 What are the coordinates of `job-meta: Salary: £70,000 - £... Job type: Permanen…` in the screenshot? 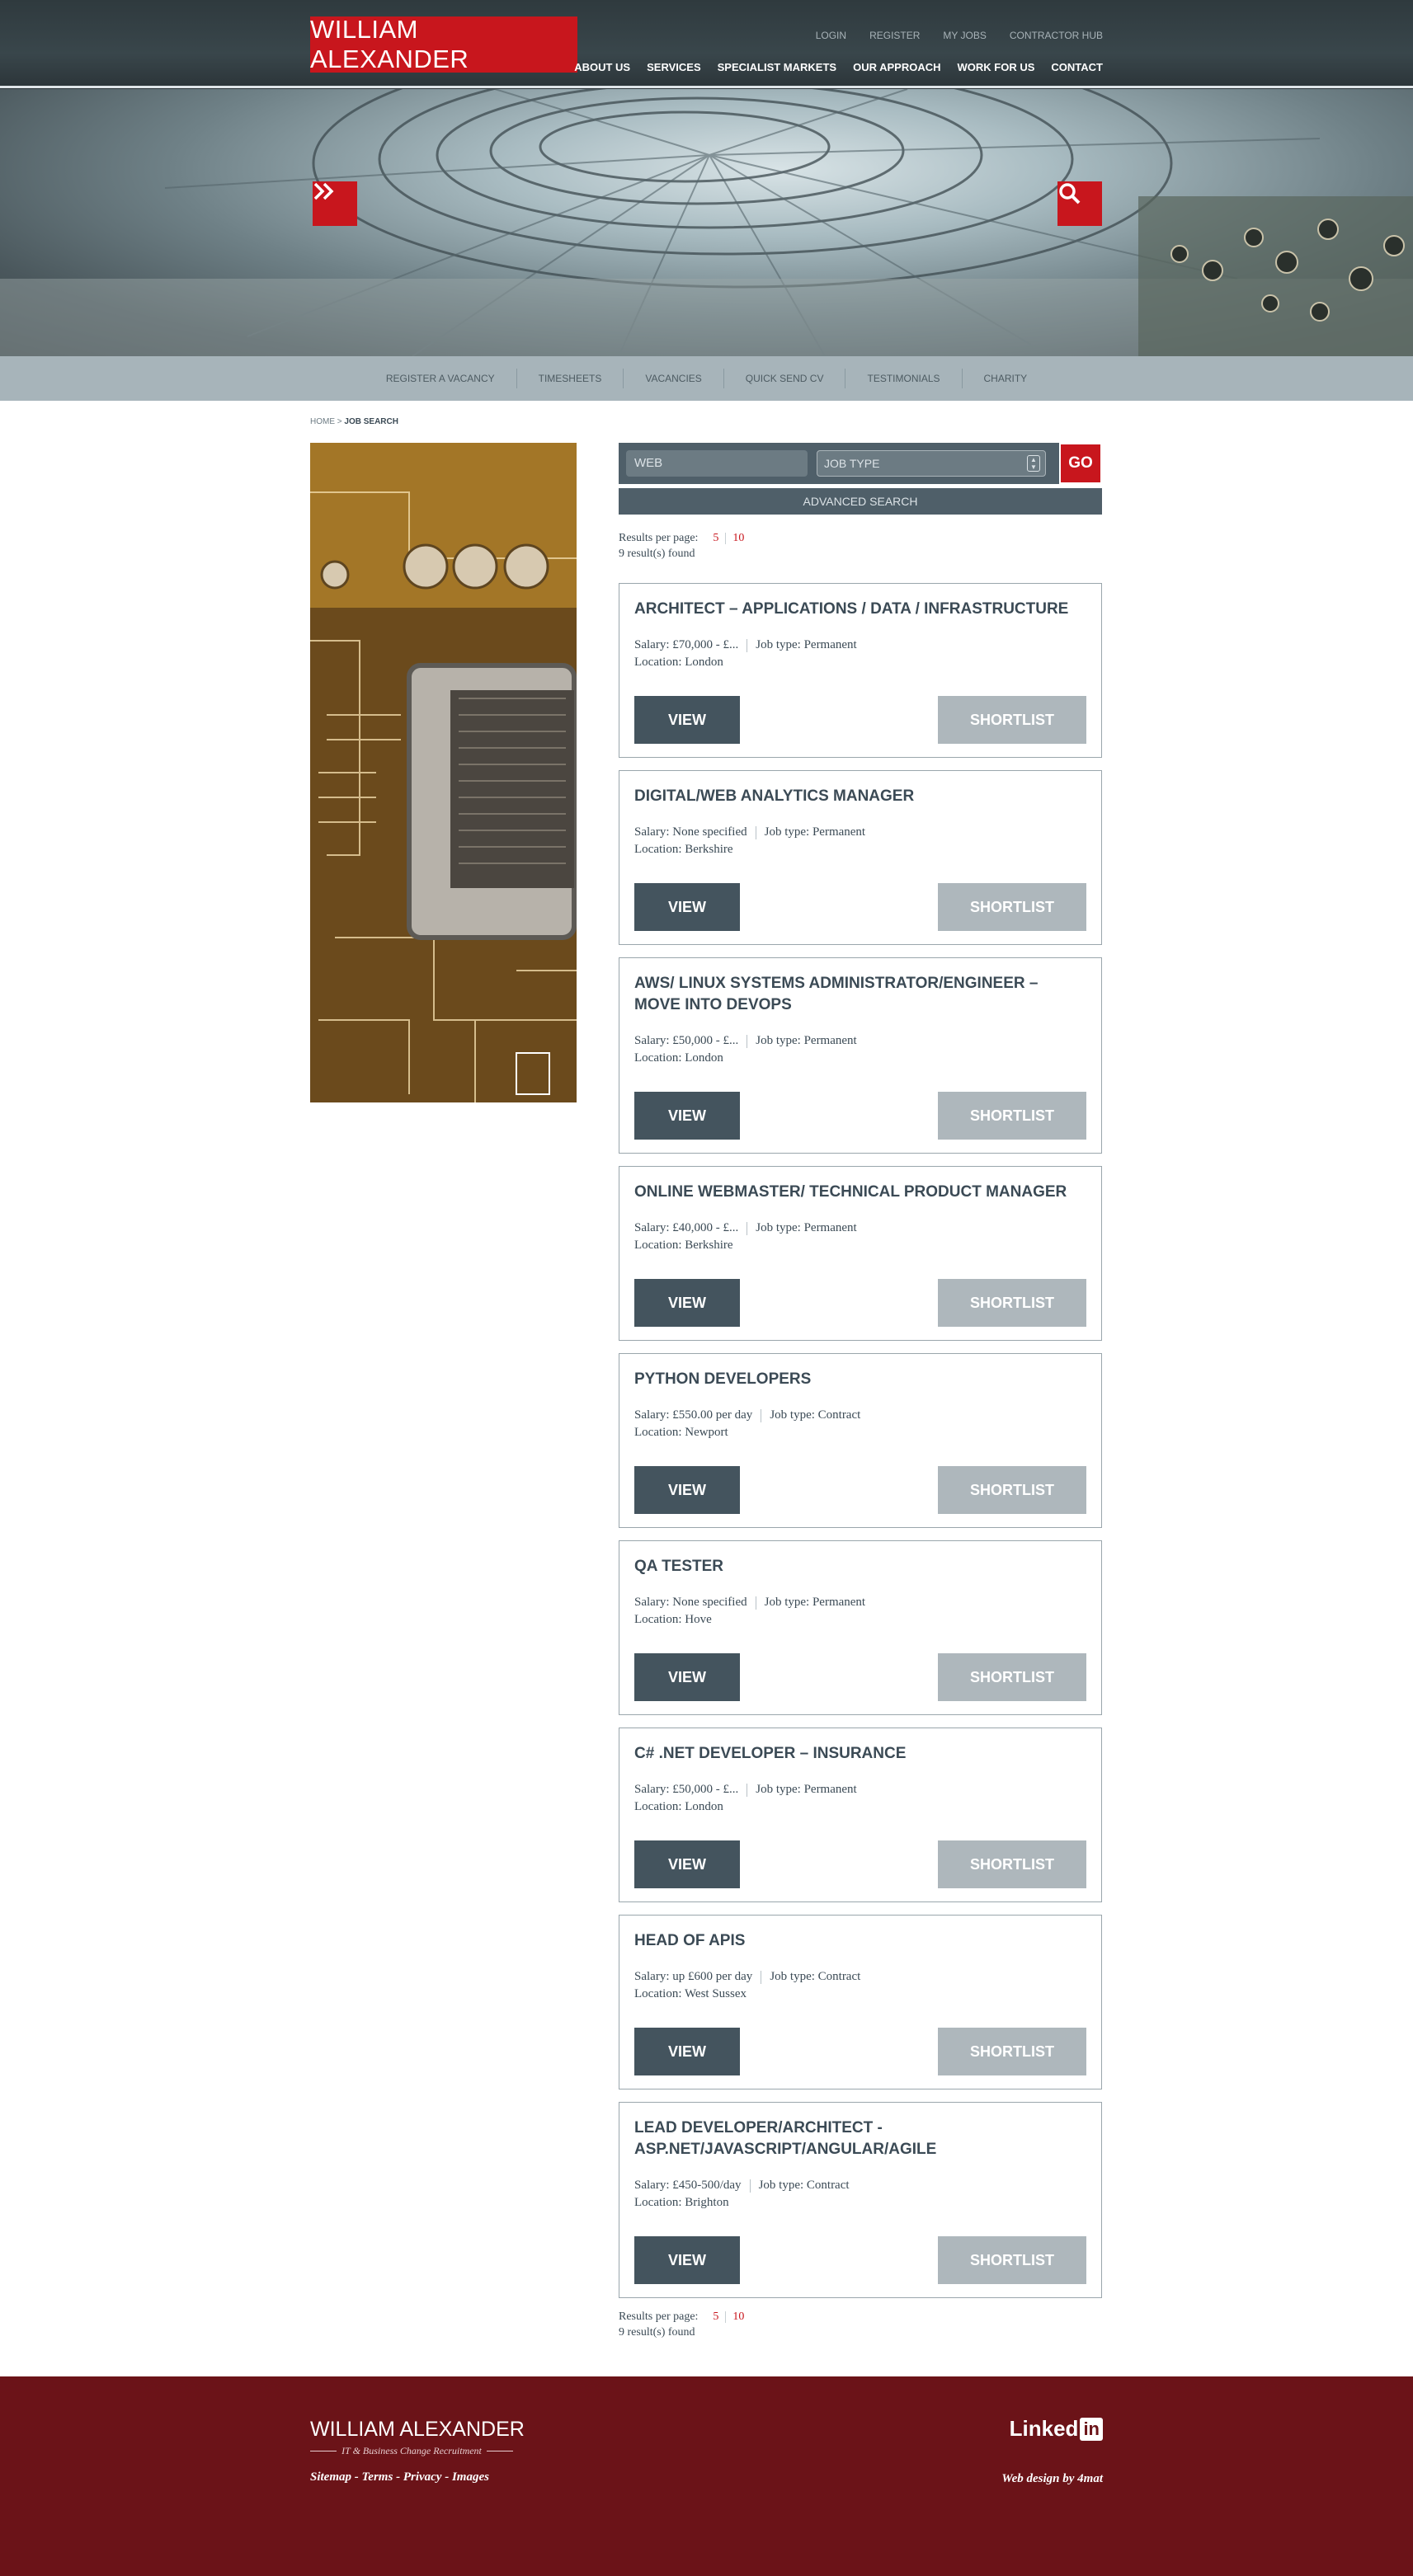 It's located at (745, 654).